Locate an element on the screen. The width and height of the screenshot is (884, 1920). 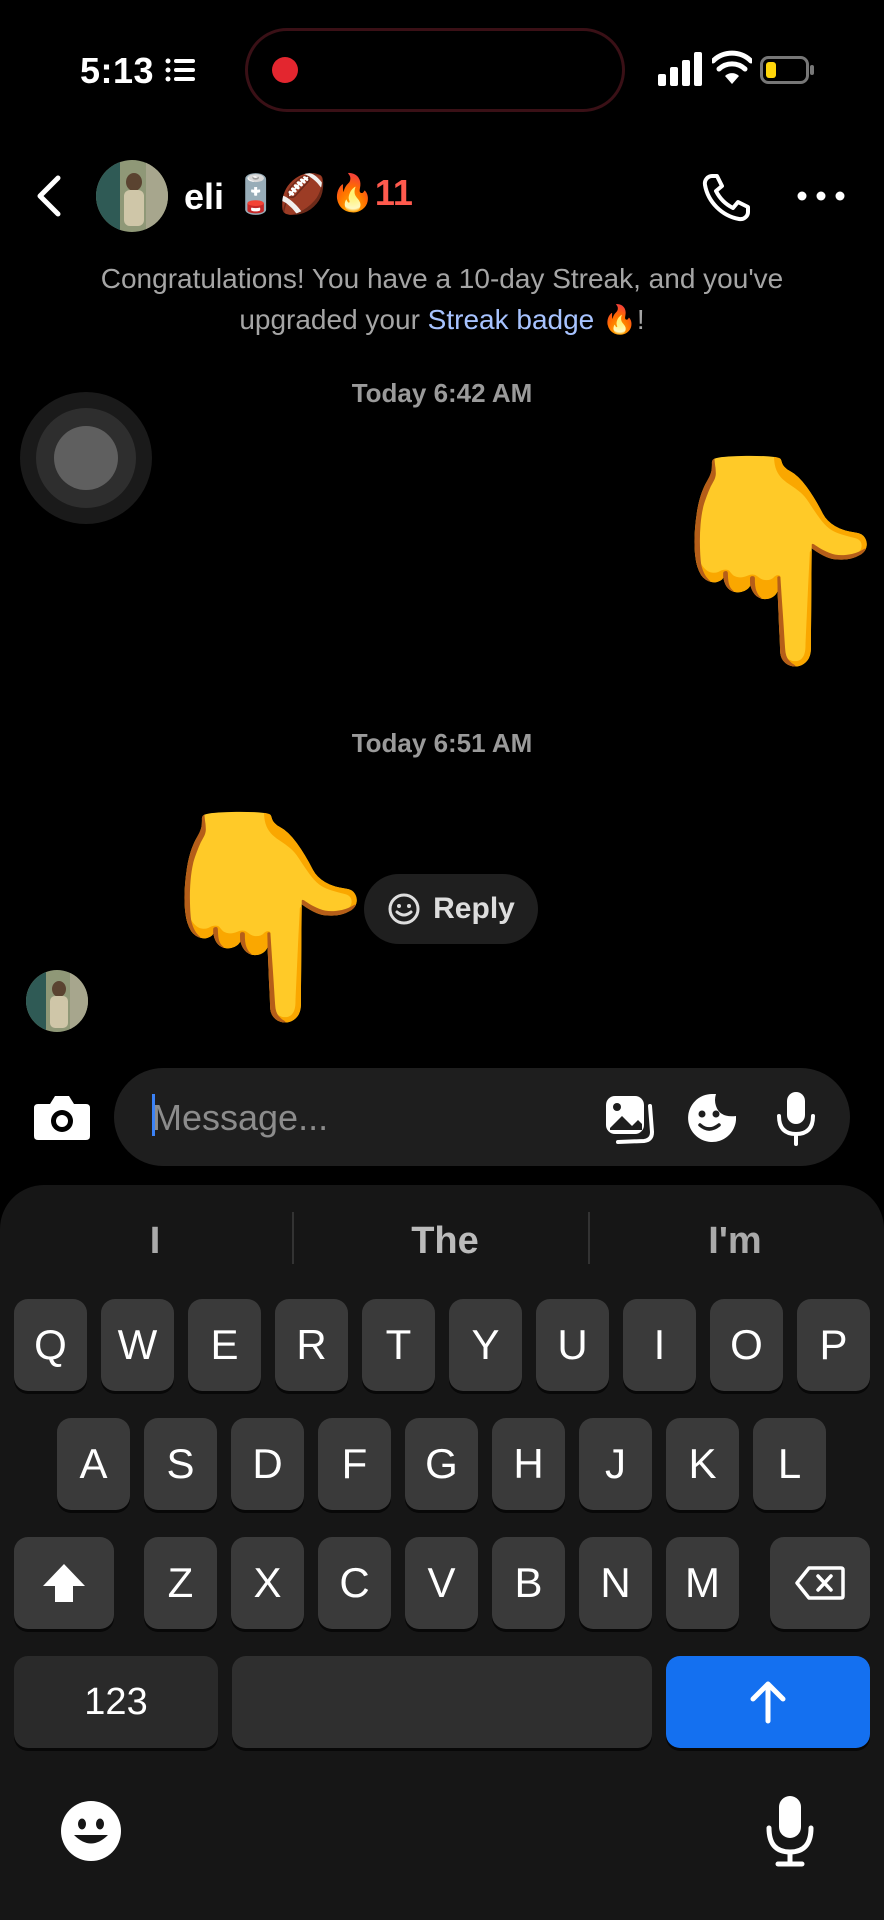
key-m: M is located at coordinates (702, 1583).